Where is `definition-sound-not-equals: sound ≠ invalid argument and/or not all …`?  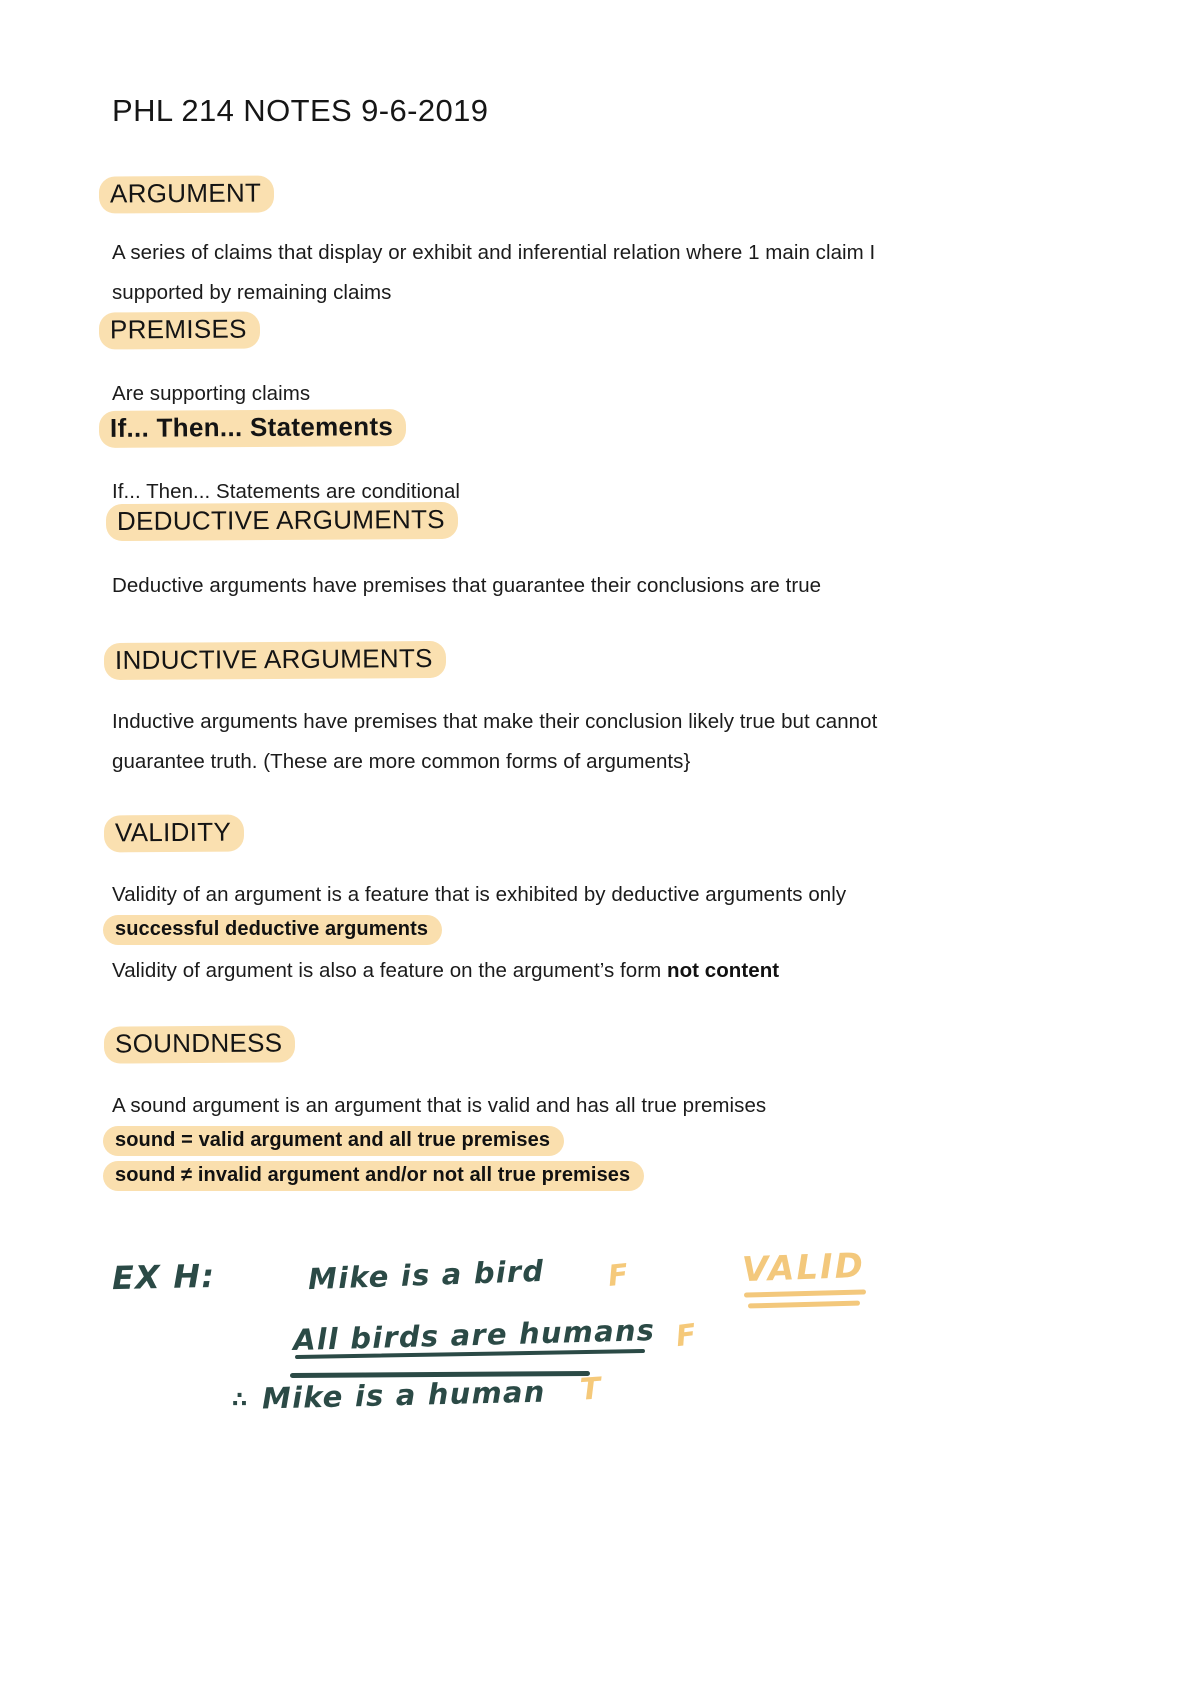
definition-sound-not-equals: sound ≠ invalid argument and/or not all … is located at coordinates (374, 1176).